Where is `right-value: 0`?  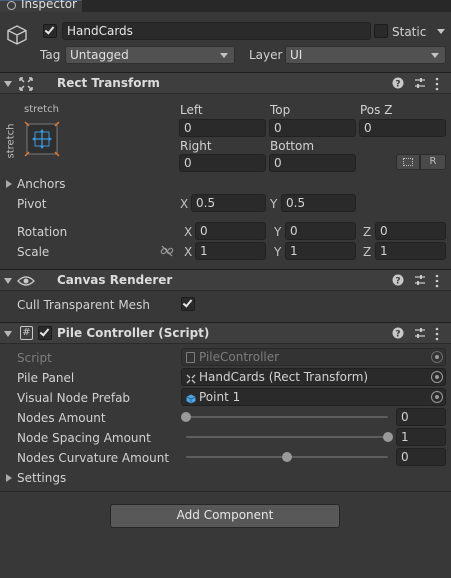
right-value: 0 is located at coordinates (188, 163).